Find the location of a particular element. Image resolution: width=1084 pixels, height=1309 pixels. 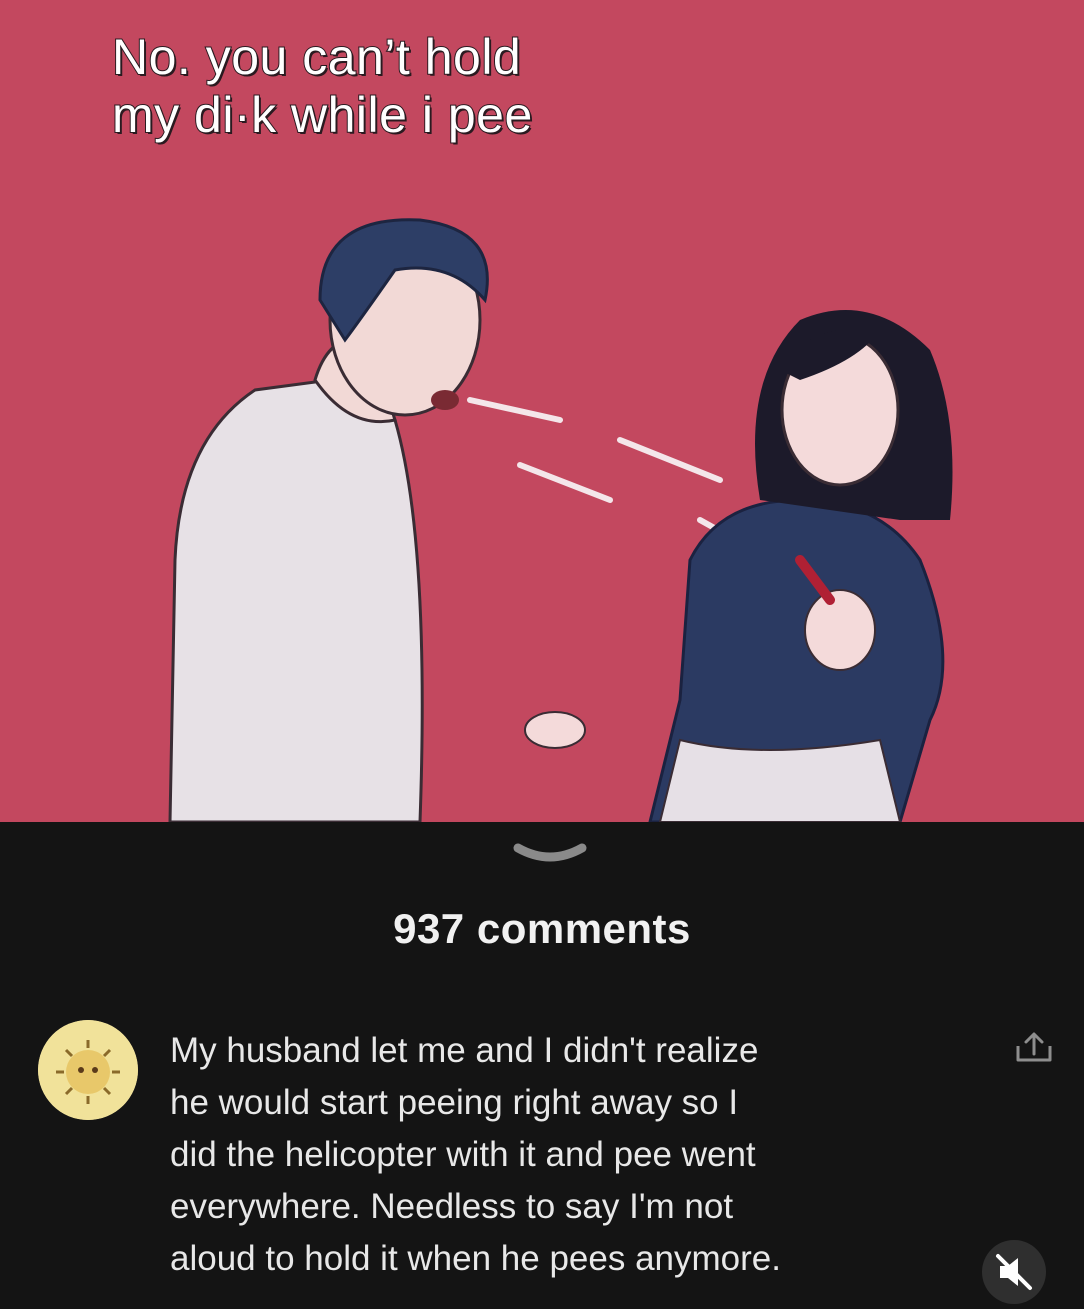

share-icon is located at coordinates (1034, 1048).